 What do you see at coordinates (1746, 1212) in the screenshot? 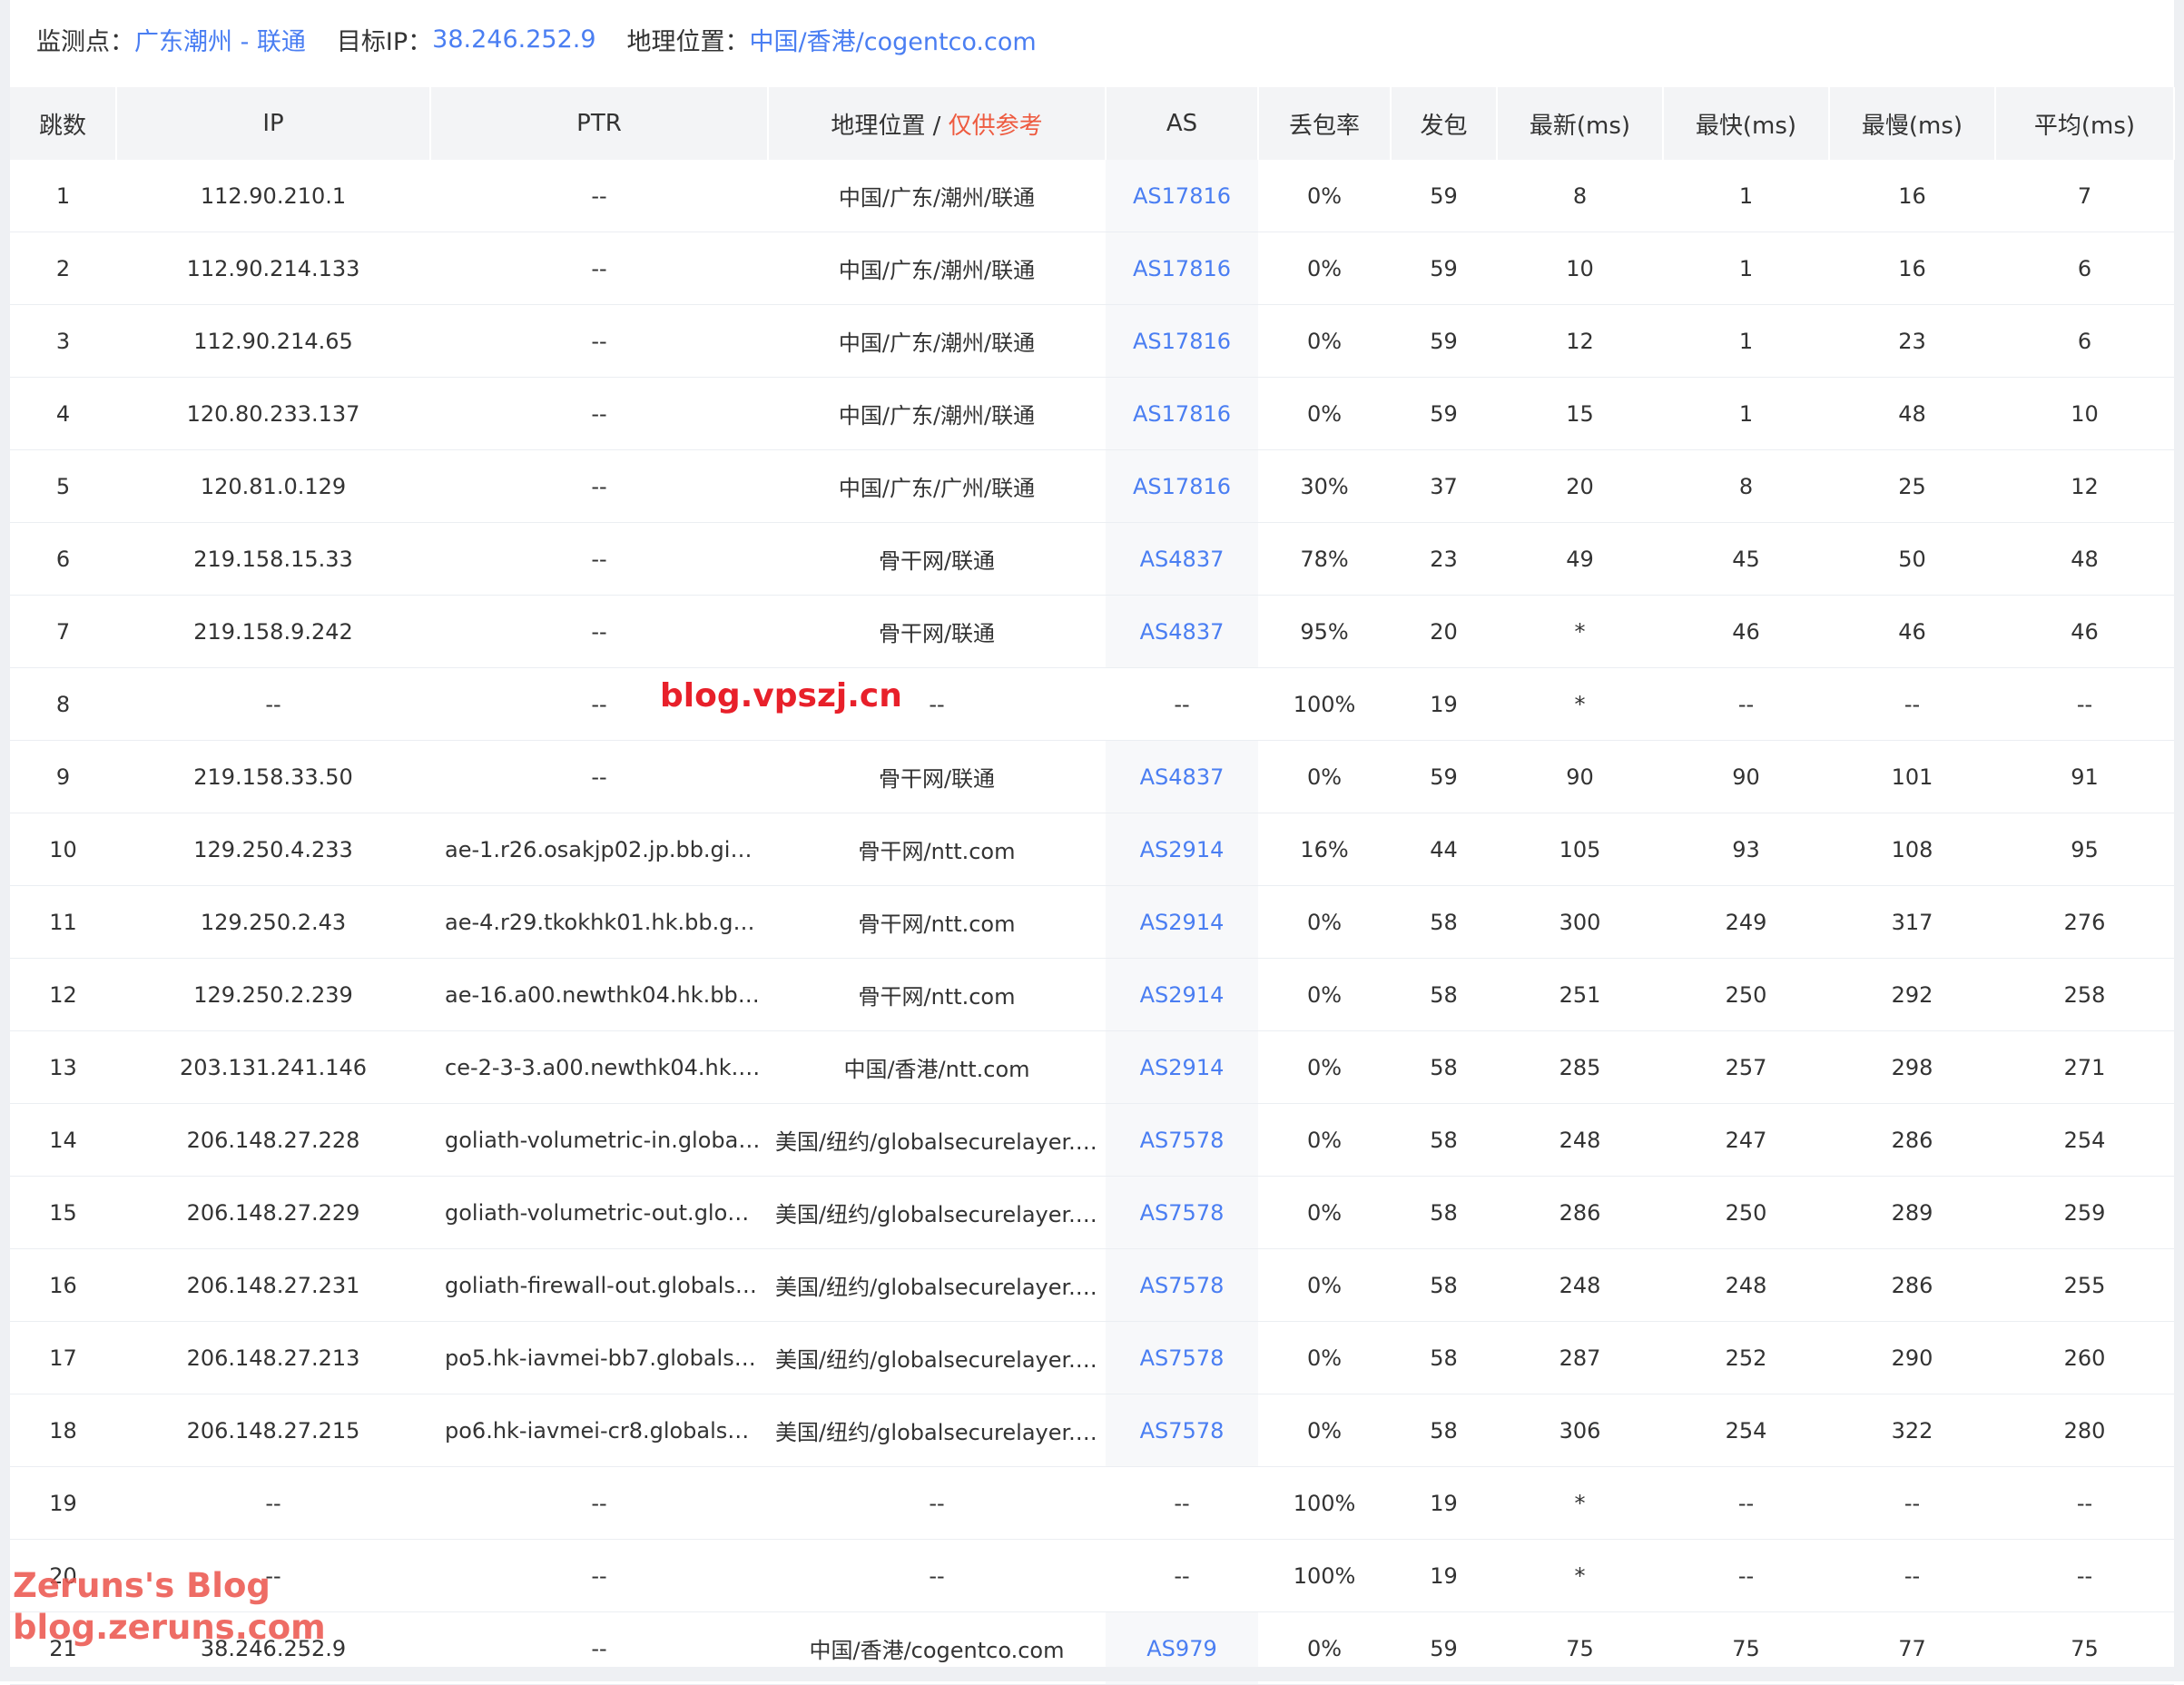
I see `best-cell: 250` at bounding box center [1746, 1212].